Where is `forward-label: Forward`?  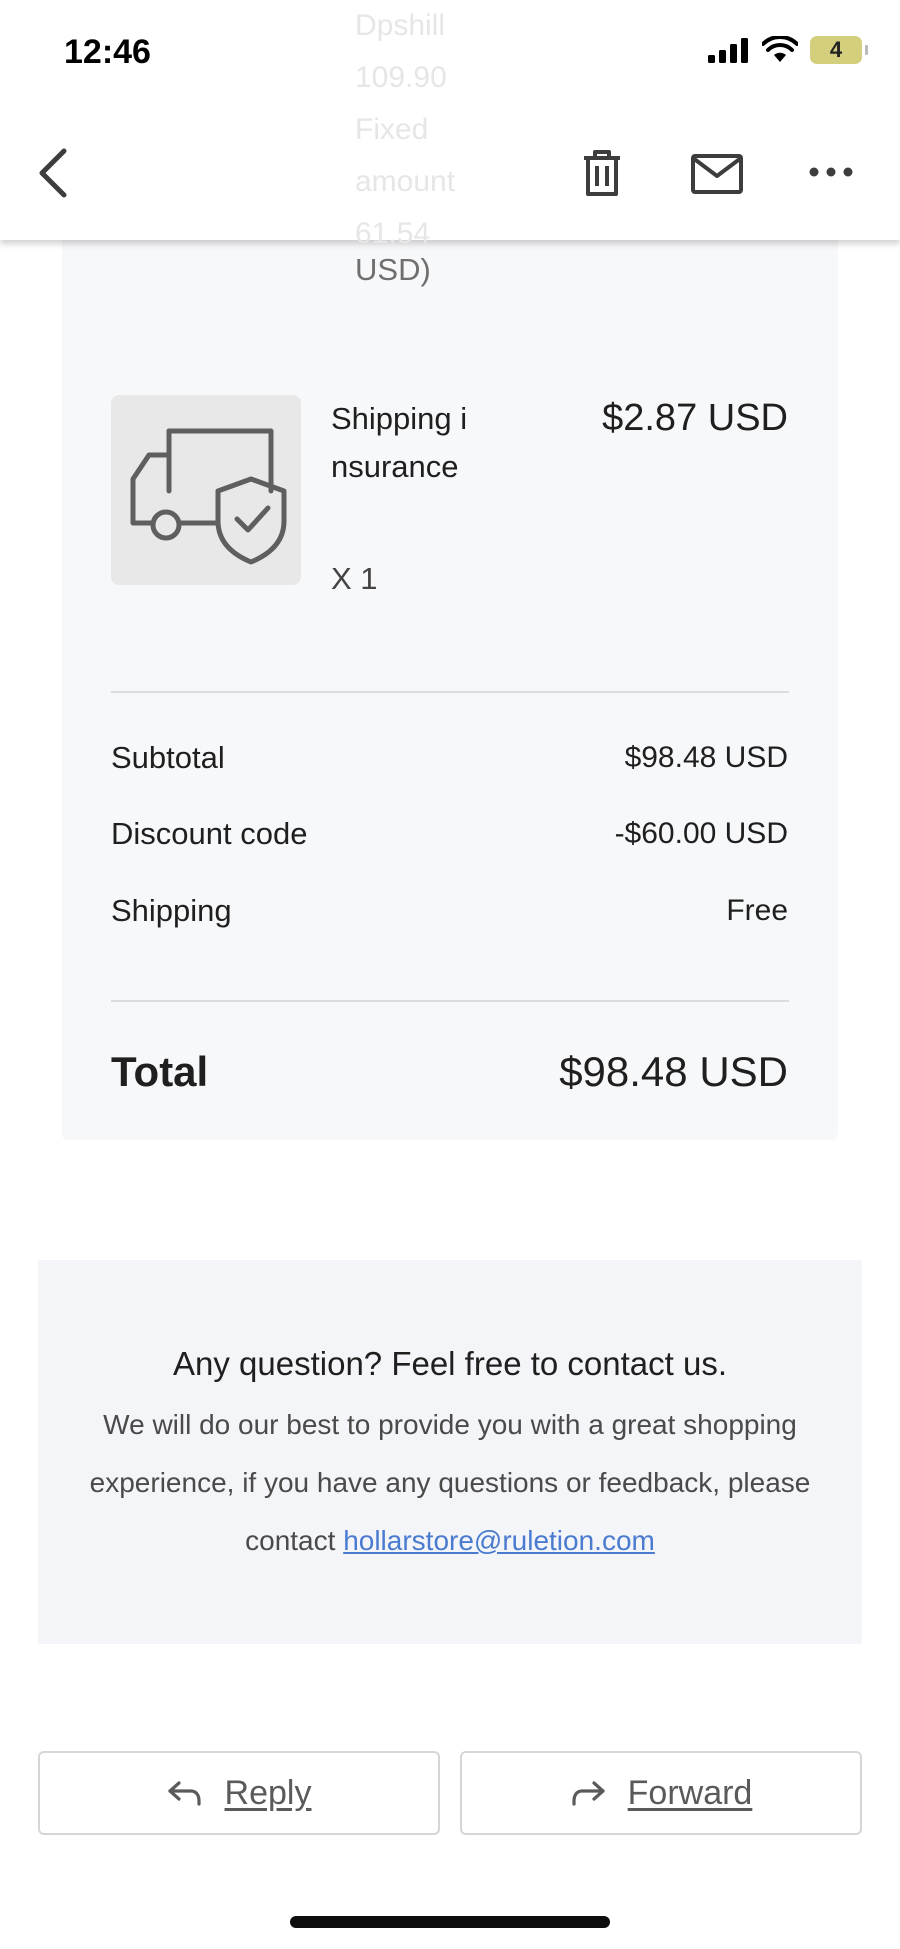
forward-label: Forward is located at coordinates (690, 1792).